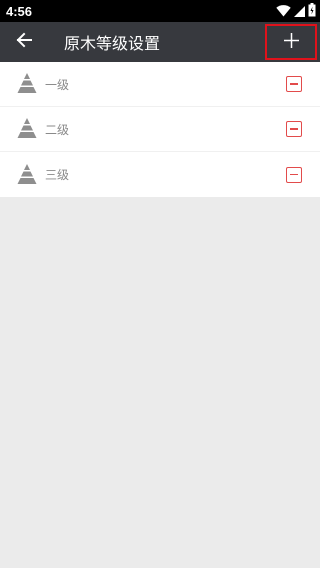 This screenshot has height=568, width=320. I want to click on app-bar: 原木等级设置, so click(160, 42).